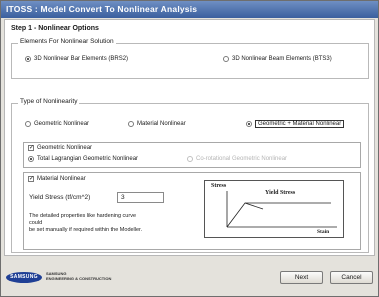 The height and width of the screenshot is (297, 379). I want to click on radio-bar-elements-indicator, so click(28, 59).